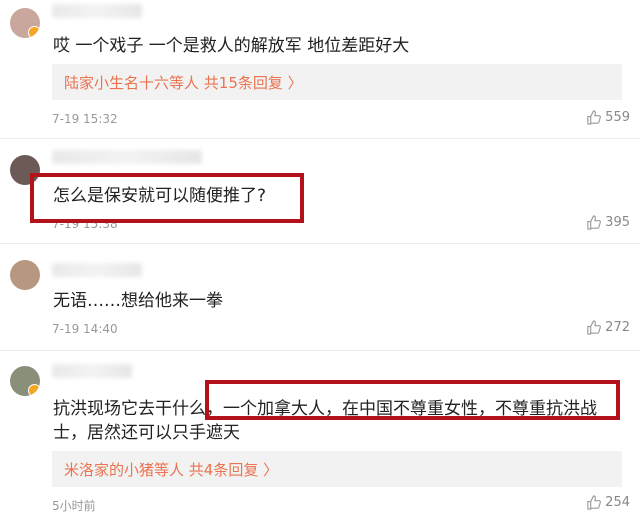 The height and width of the screenshot is (518, 640). What do you see at coordinates (216, 470) in the screenshot?
I see `reply-count-link: 等人 共4条回复 〉` at bounding box center [216, 470].